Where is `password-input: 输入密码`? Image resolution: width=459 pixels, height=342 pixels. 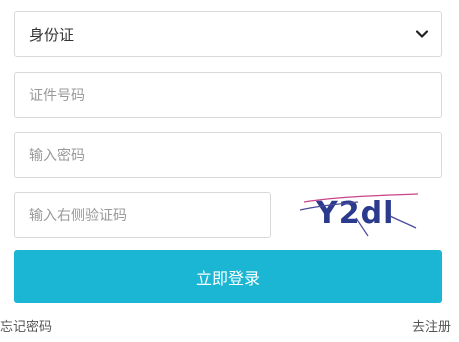 password-input: 输入密码 is located at coordinates (228, 155).